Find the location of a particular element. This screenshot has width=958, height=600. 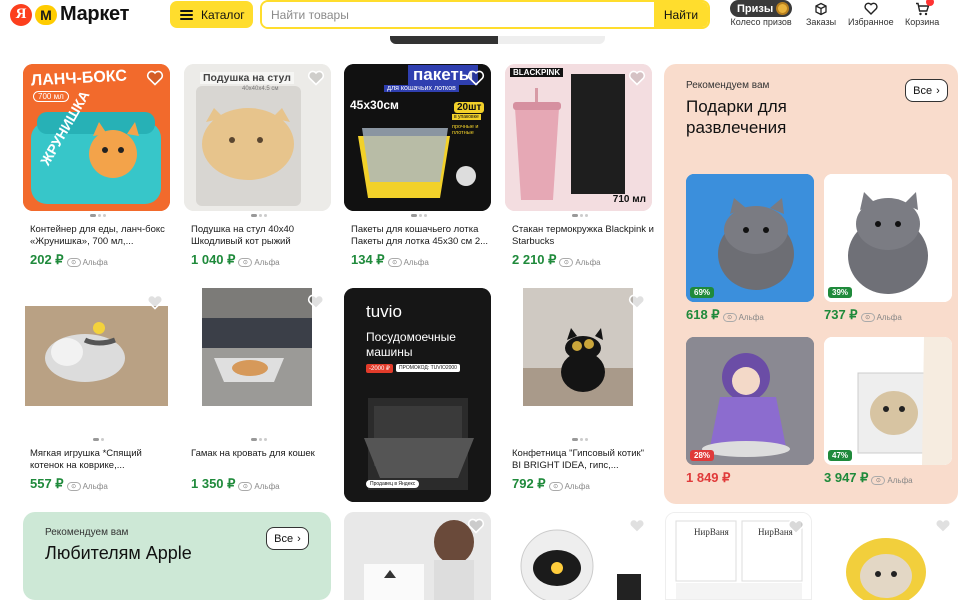

block-subtitle: Рекомендуем вам is located at coordinates (87, 532).